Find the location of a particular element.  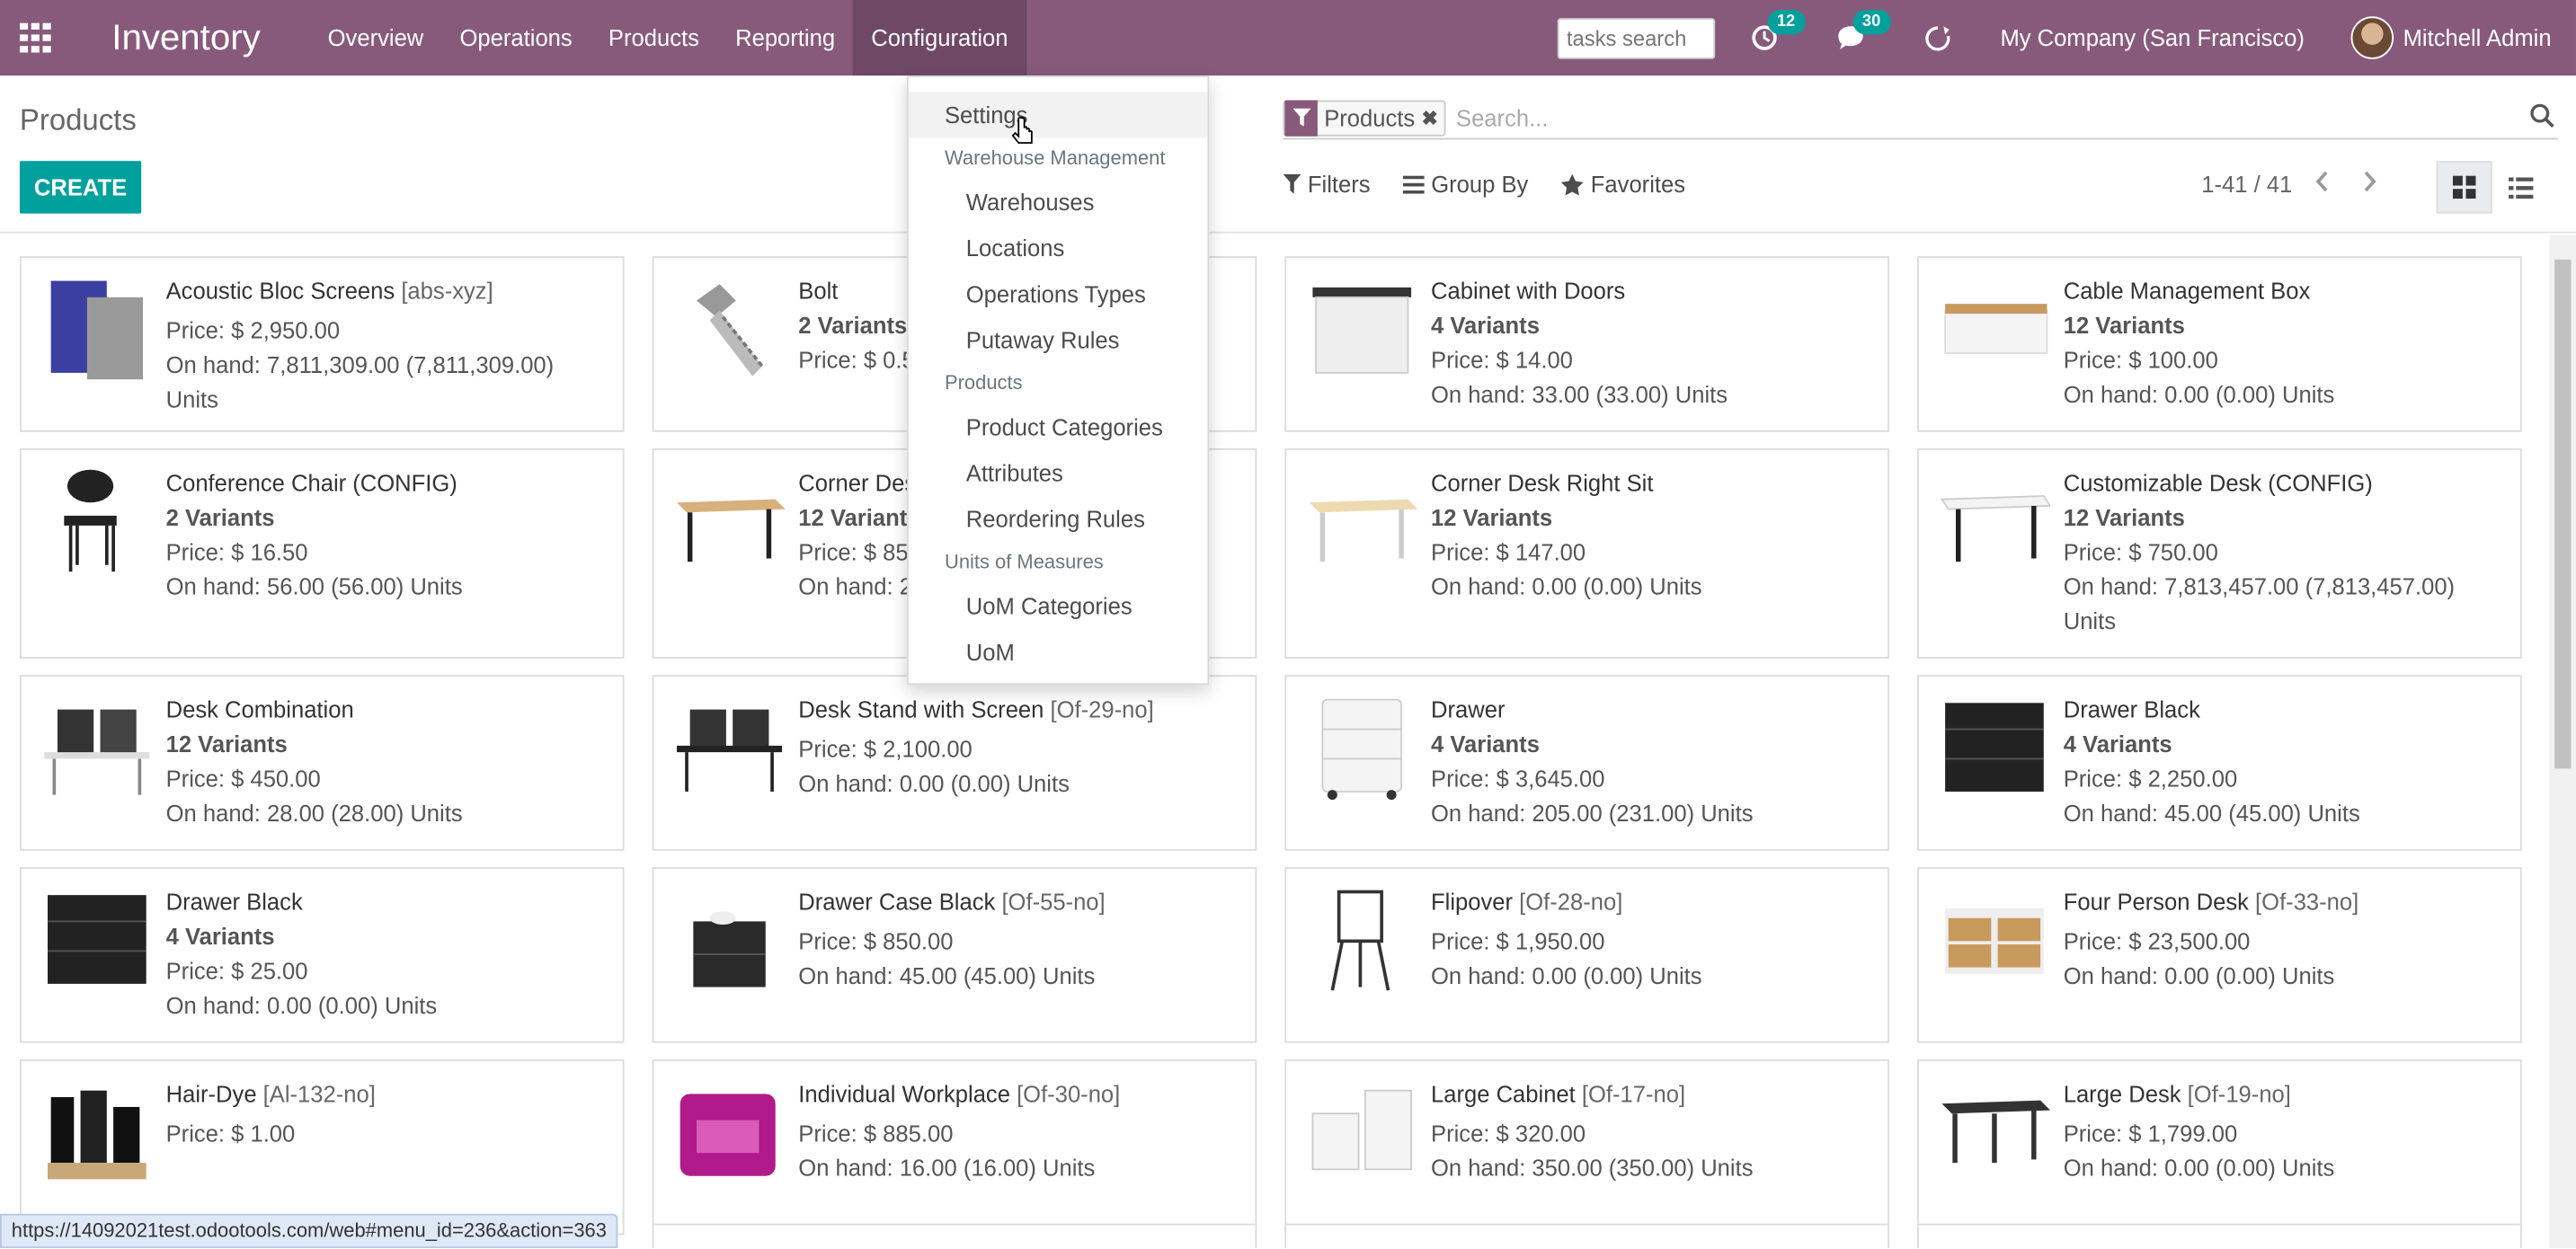

voip-button is located at coordinates (1937, 38).